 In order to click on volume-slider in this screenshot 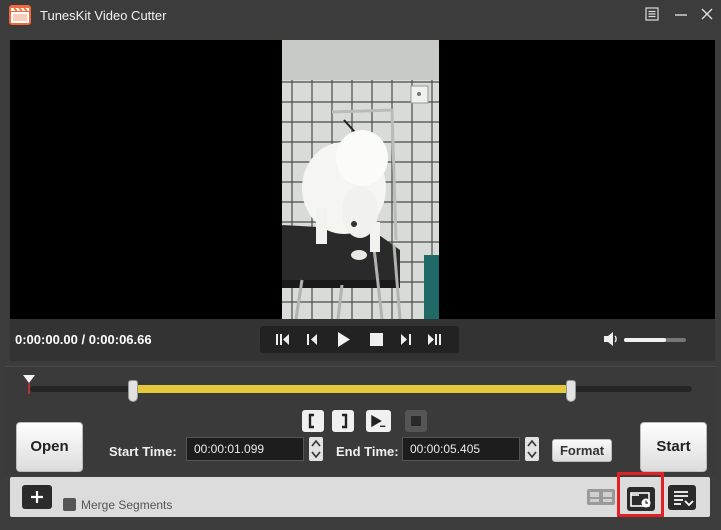, I will do `click(655, 340)`.